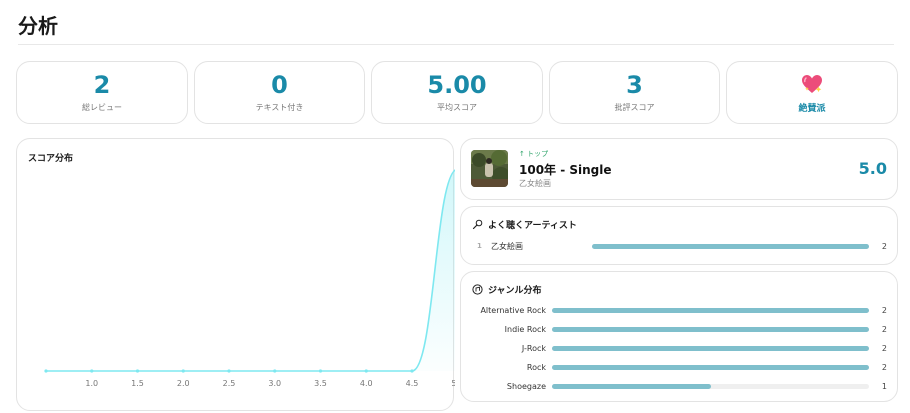  Describe the element at coordinates (489, 168) in the screenshot. I see `album-cover` at that location.